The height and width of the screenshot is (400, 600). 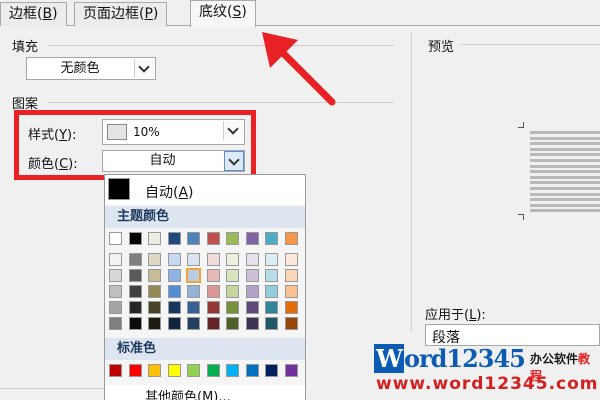 What do you see at coordinates (223, 13) in the screenshot?
I see `tab-shading: 底纹(S)` at bounding box center [223, 13].